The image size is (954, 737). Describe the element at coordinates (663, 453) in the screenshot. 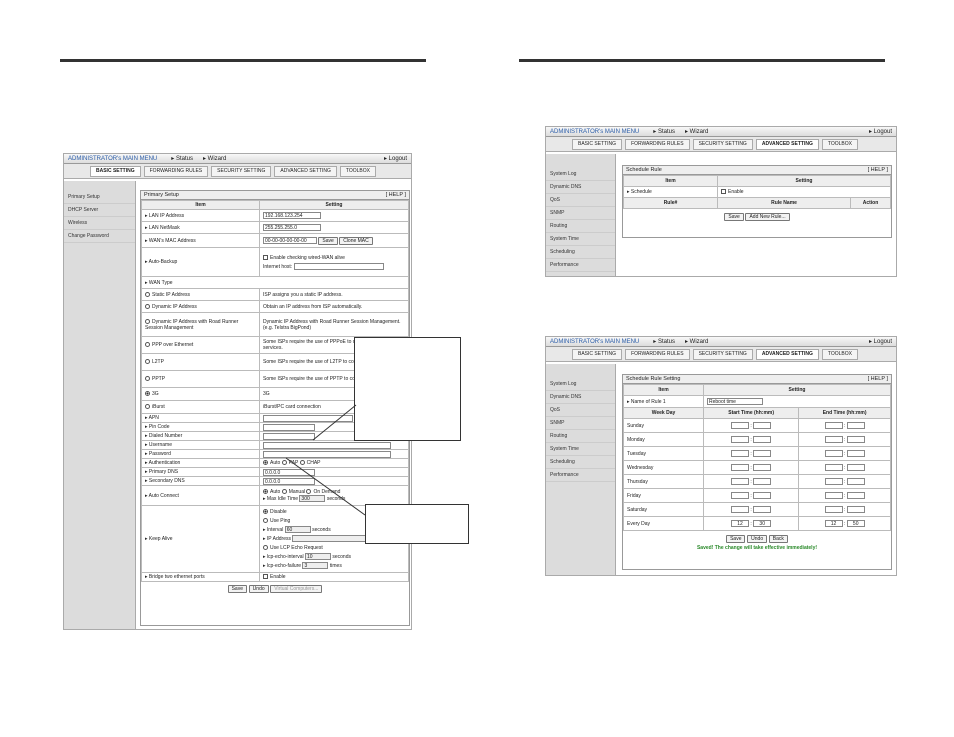

I see `day-label: Tuesday` at that location.